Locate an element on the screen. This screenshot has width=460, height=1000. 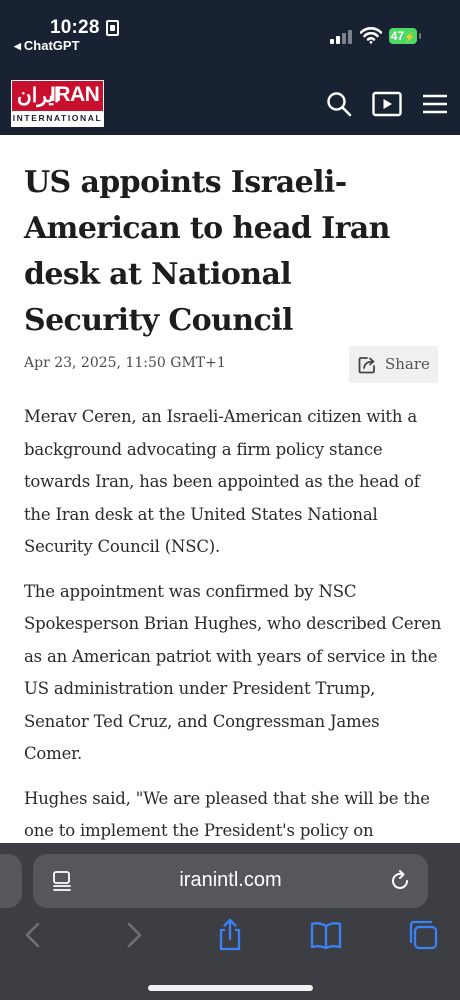
wifi-icon is located at coordinates (371, 35).